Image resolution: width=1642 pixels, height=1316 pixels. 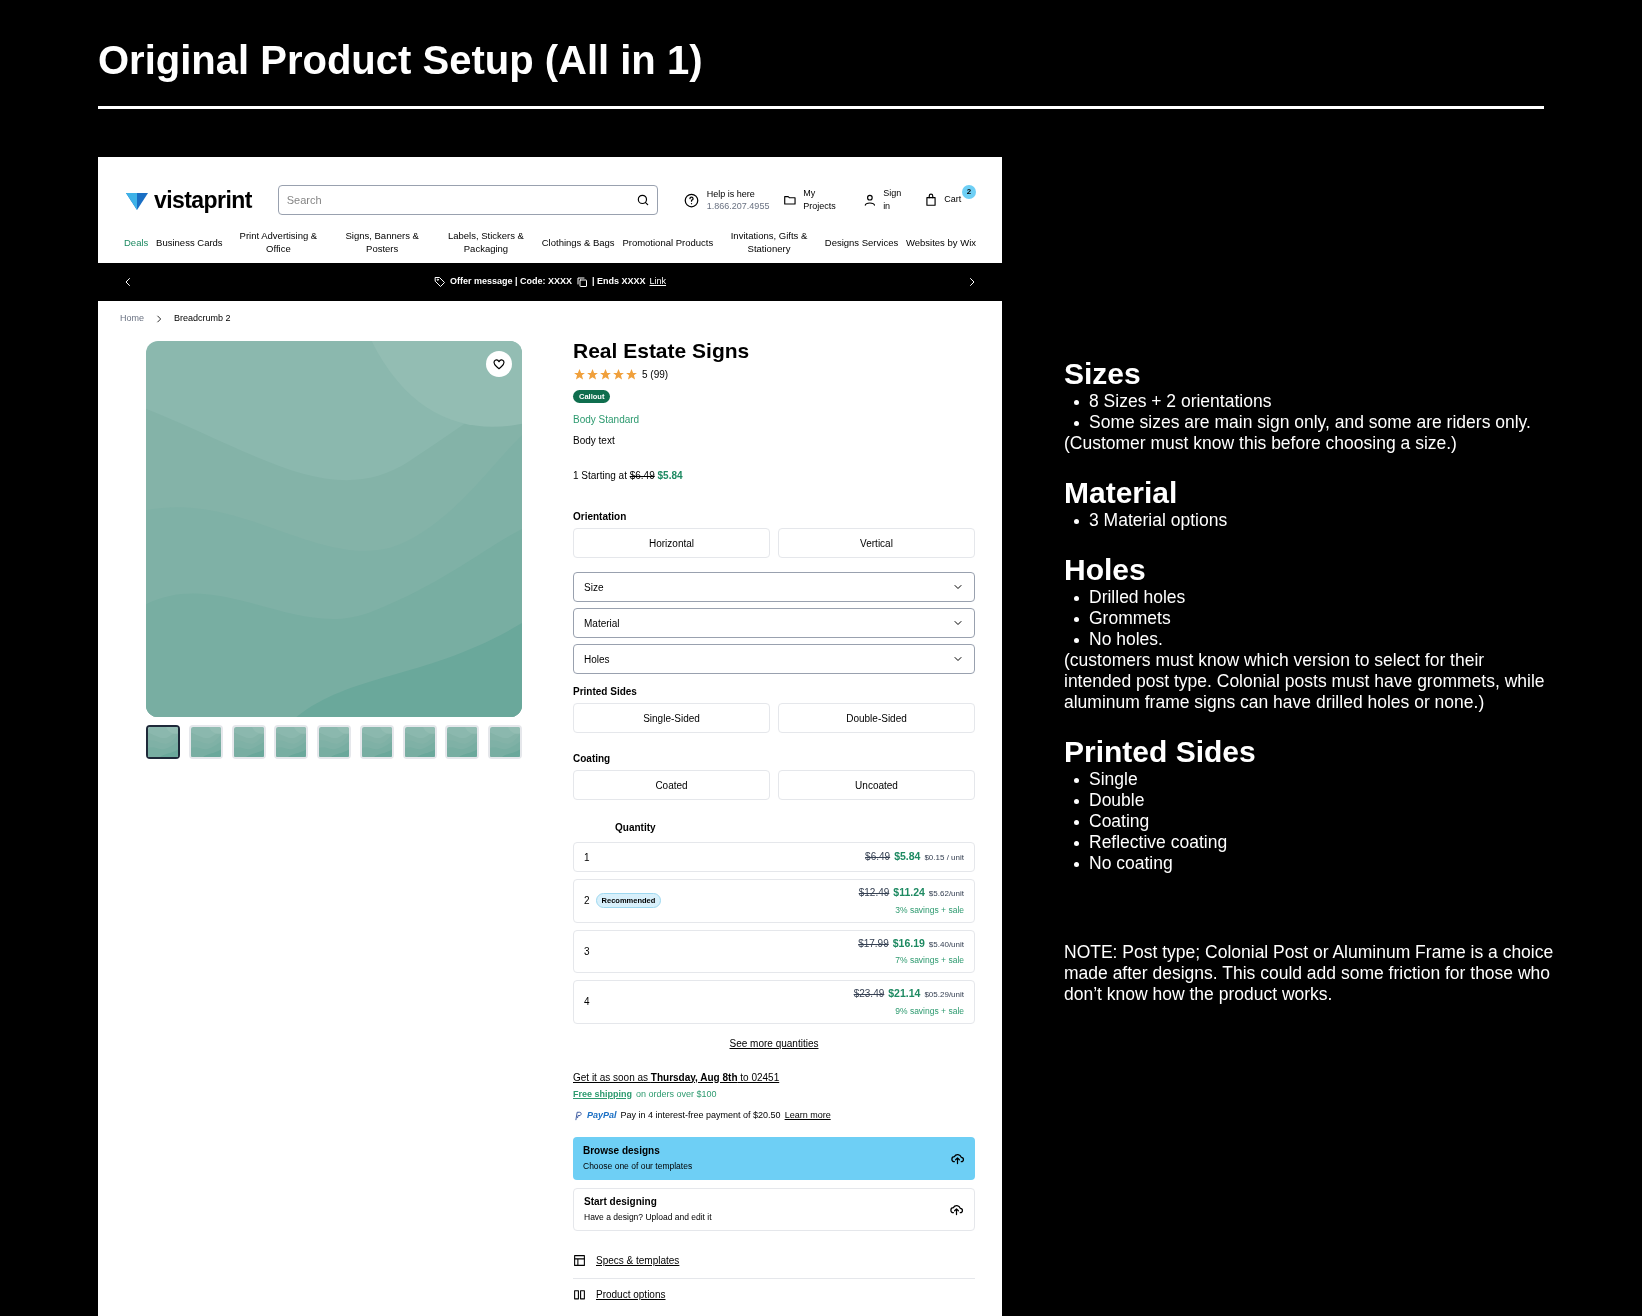 I want to click on offer-ends: | Ends XXXX, so click(x=619, y=282).